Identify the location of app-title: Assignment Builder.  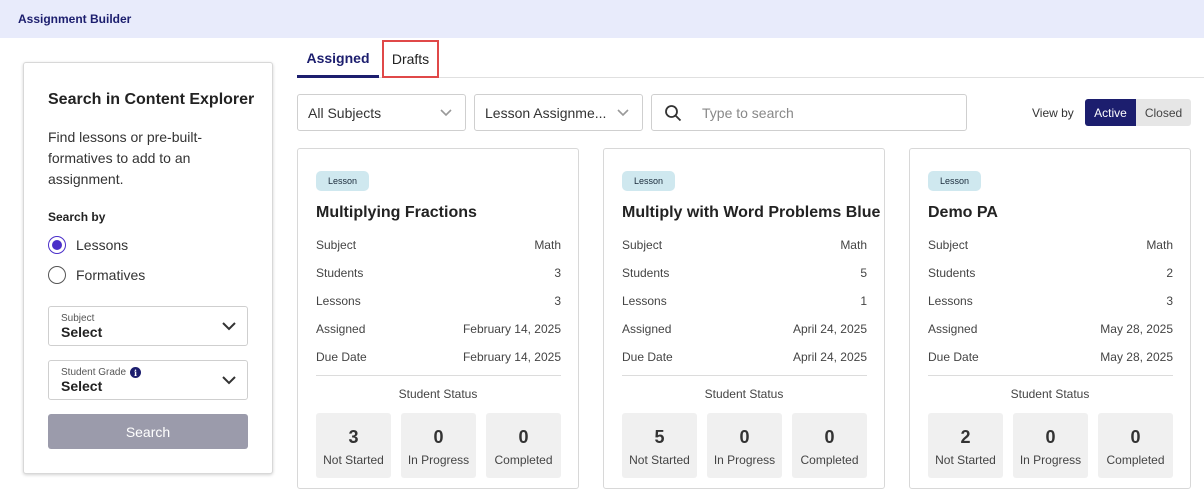
(75, 19).